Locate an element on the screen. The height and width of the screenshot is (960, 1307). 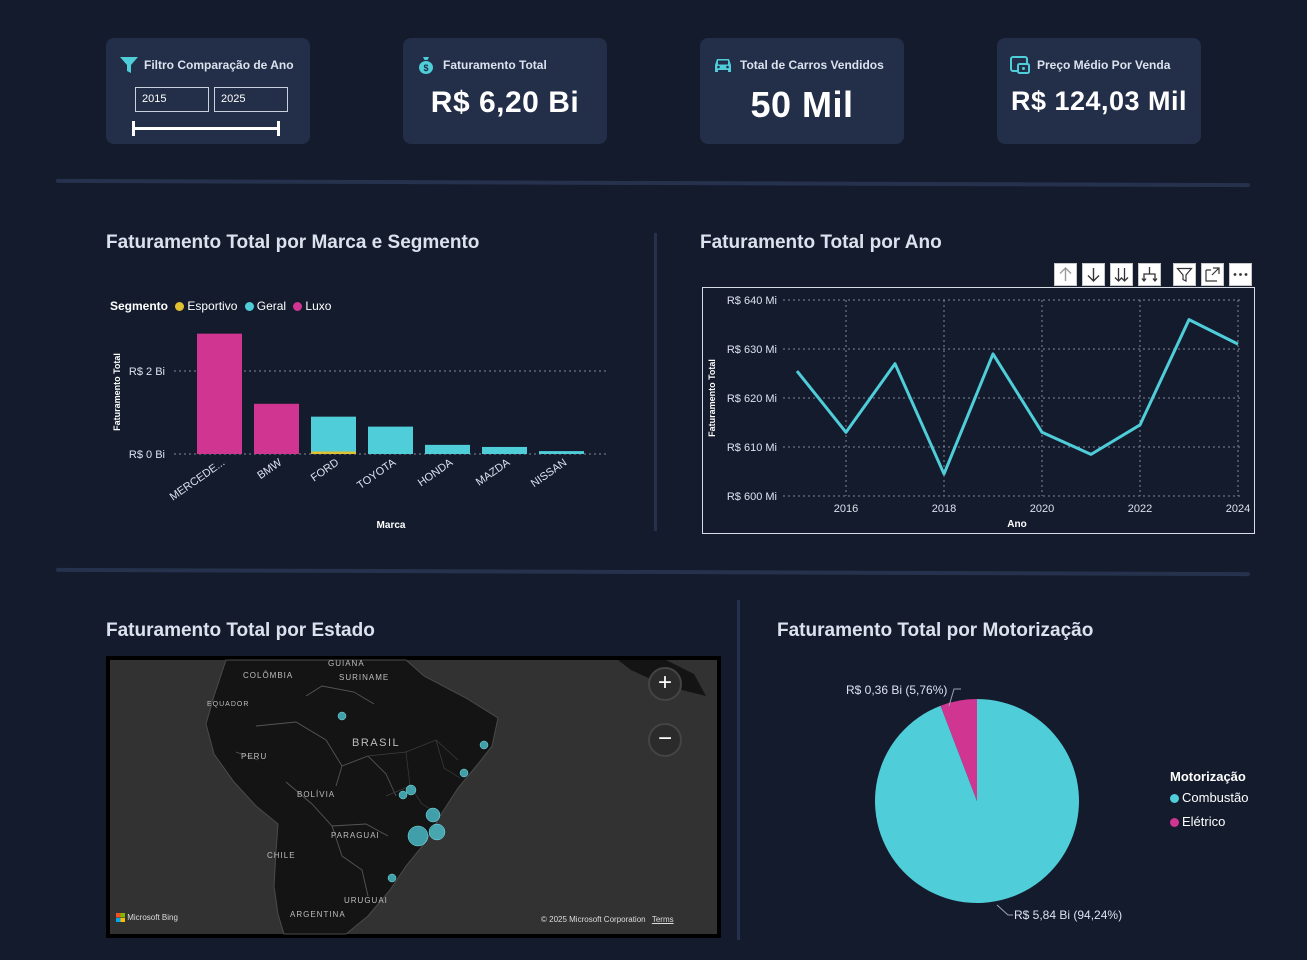
avg-price-card: Preço Médio Por Venda R$ 124,03 Mil is located at coordinates (1099, 91).